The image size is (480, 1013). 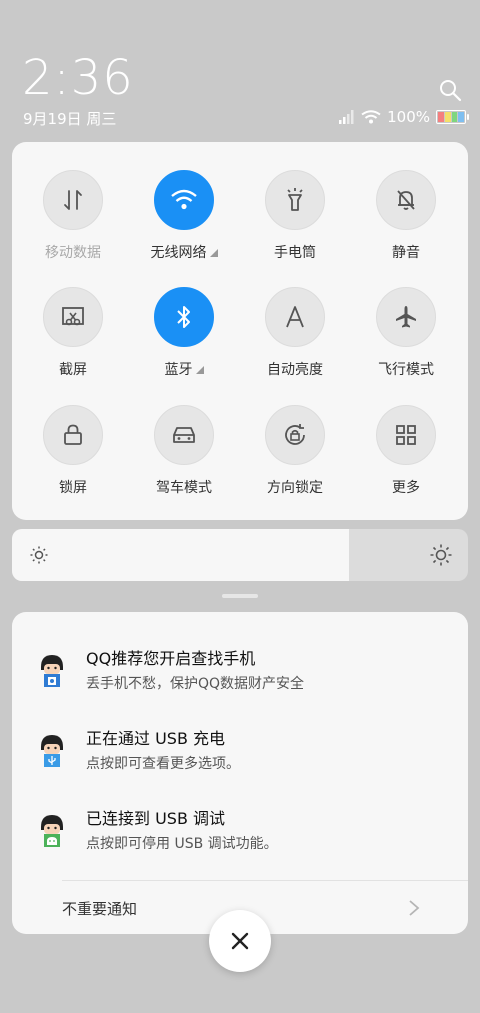 What do you see at coordinates (295, 435) in the screenshot?
I see `rotation-lock-icon` at bounding box center [295, 435].